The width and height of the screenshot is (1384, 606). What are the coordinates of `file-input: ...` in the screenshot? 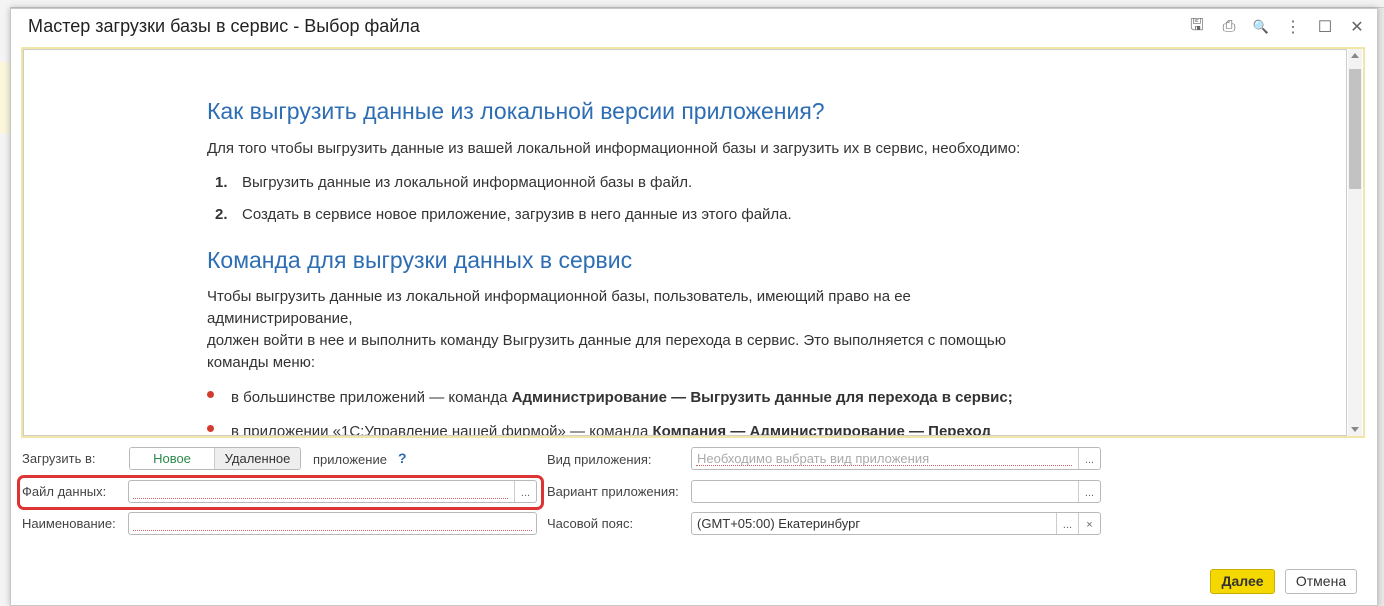 It's located at (332, 491).